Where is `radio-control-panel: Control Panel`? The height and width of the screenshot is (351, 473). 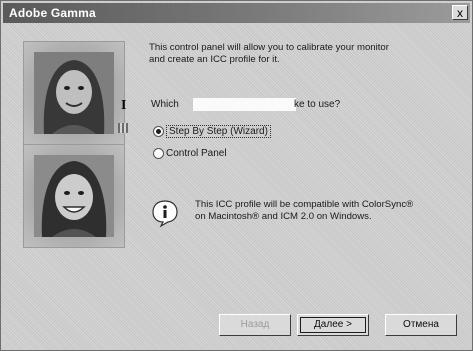 radio-control-panel: Control Panel is located at coordinates (190, 154).